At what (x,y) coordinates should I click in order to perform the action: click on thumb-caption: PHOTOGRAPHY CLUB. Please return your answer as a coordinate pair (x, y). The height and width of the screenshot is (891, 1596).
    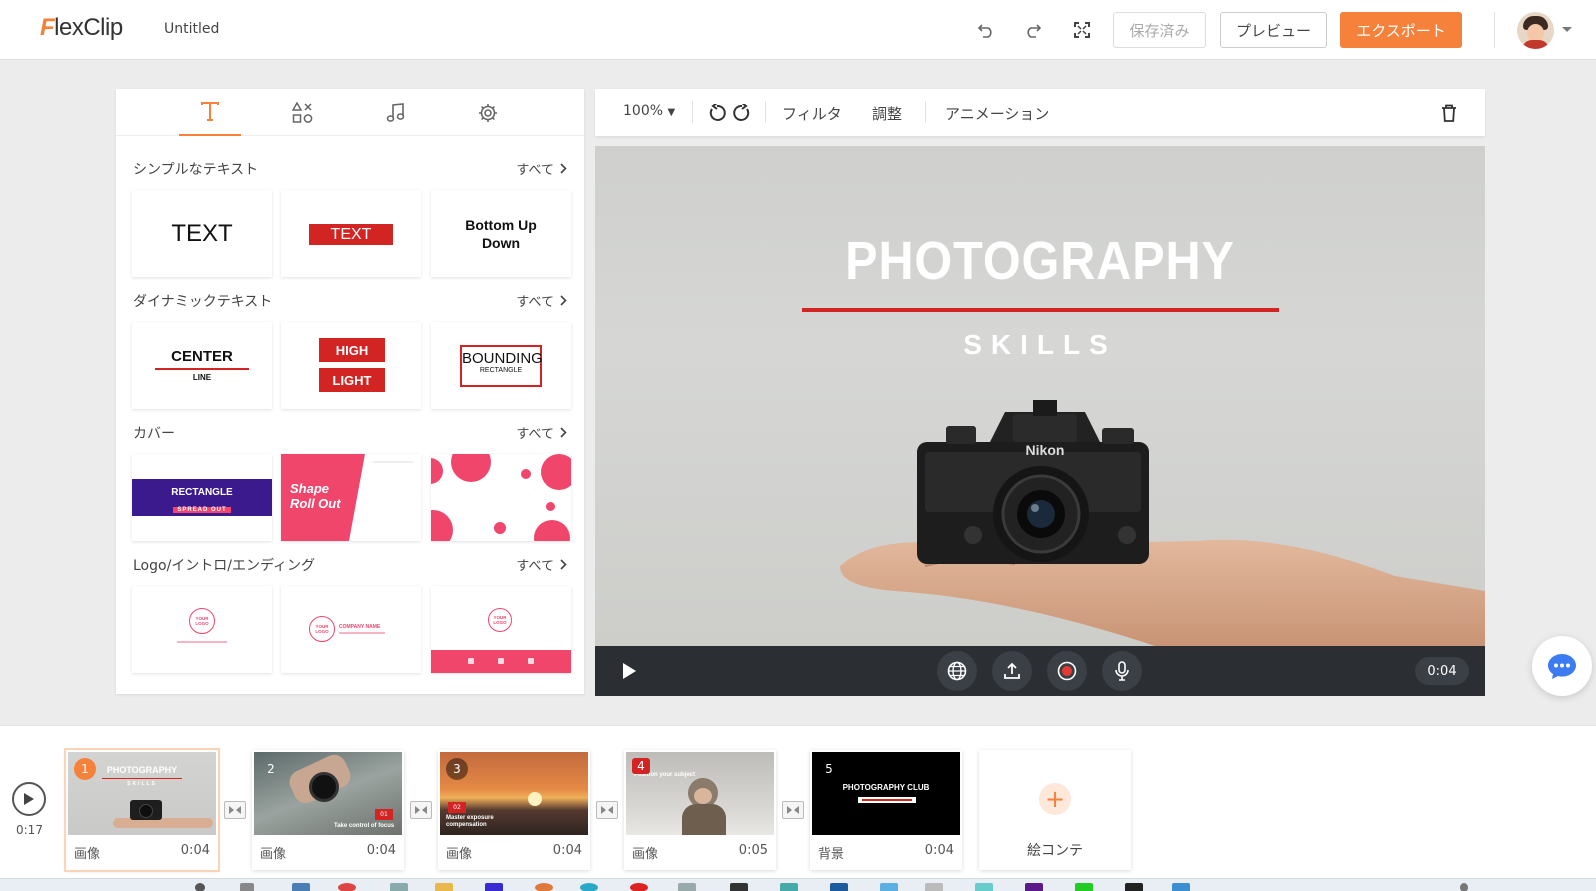
    Looking at the image, I should click on (886, 787).